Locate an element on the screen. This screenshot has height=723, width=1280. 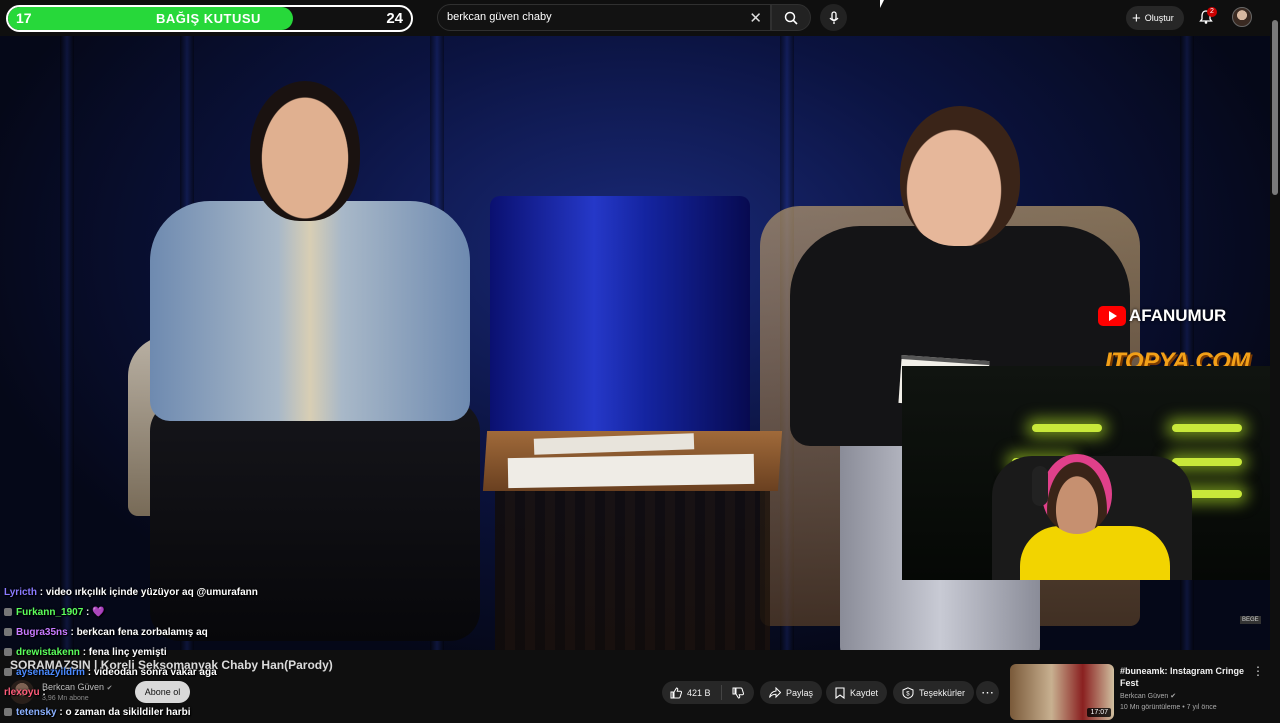
chat-text: : 💜 is located at coordinates (95, 612).